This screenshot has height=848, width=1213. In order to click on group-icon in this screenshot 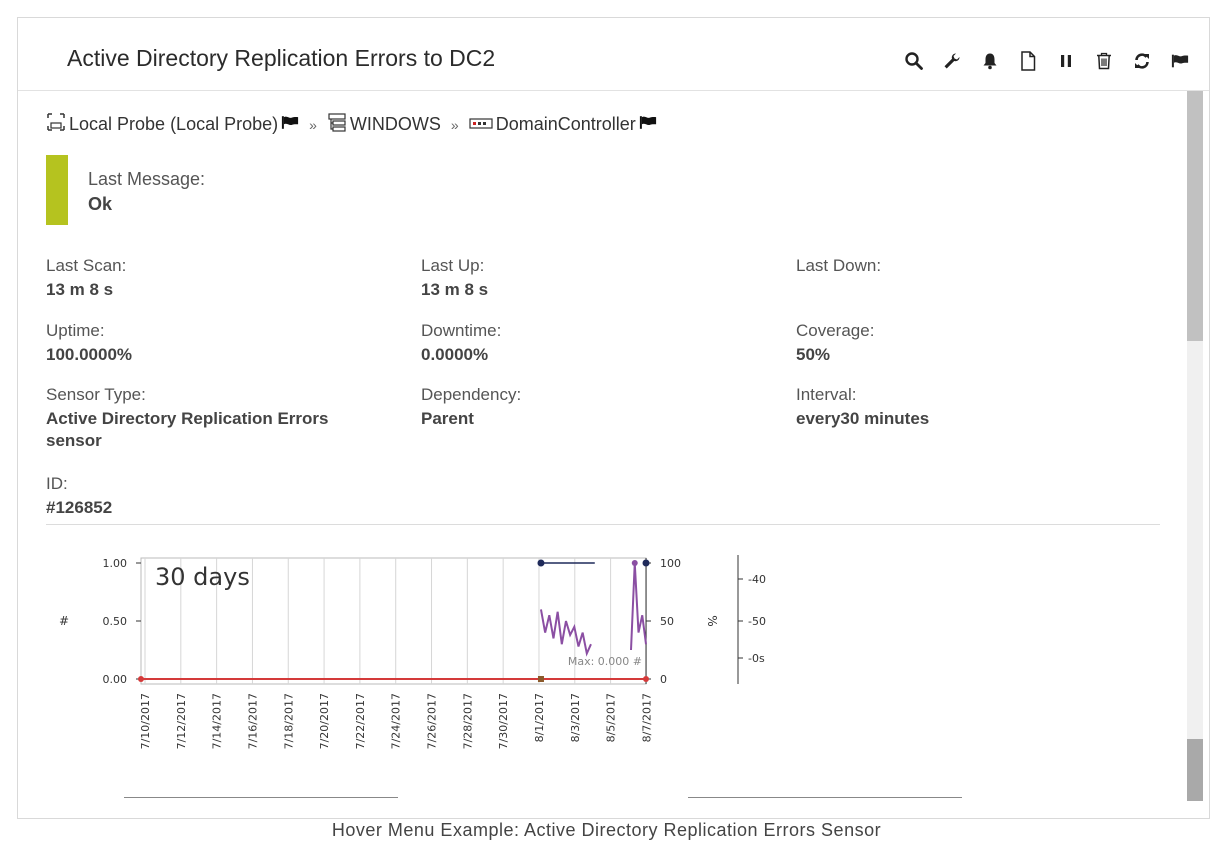, I will do `click(337, 124)`.